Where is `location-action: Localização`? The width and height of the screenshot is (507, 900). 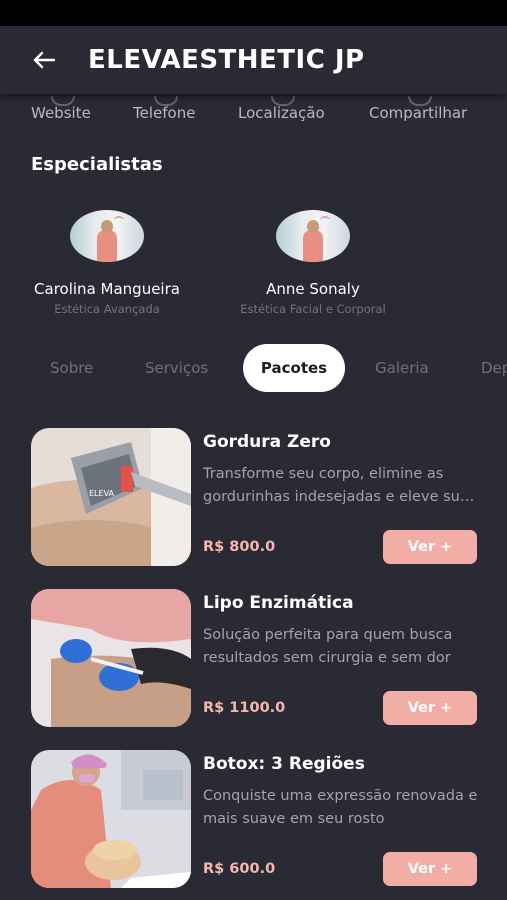 location-action: Localização is located at coordinates (281, 109).